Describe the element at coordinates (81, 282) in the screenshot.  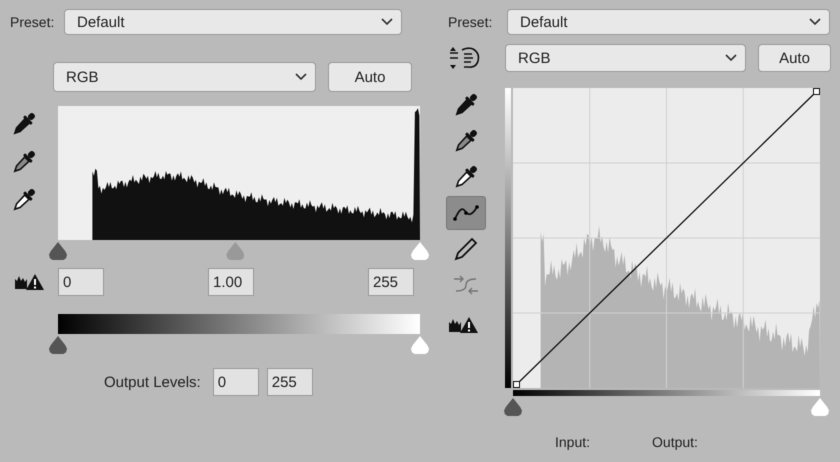
I see `input-field: 0` at that location.